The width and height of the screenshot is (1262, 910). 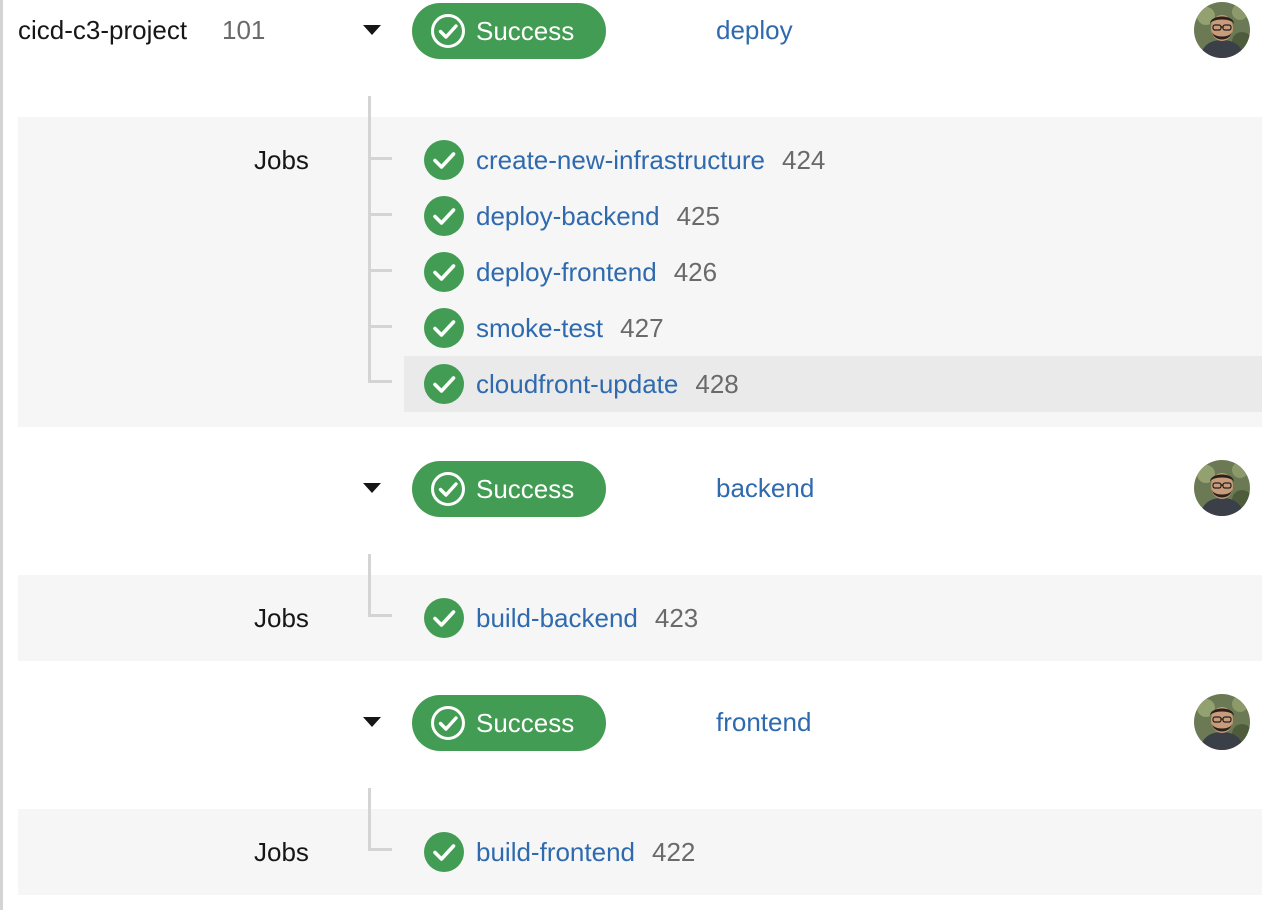 What do you see at coordinates (695, 272) in the screenshot?
I see `job-number: 426` at bounding box center [695, 272].